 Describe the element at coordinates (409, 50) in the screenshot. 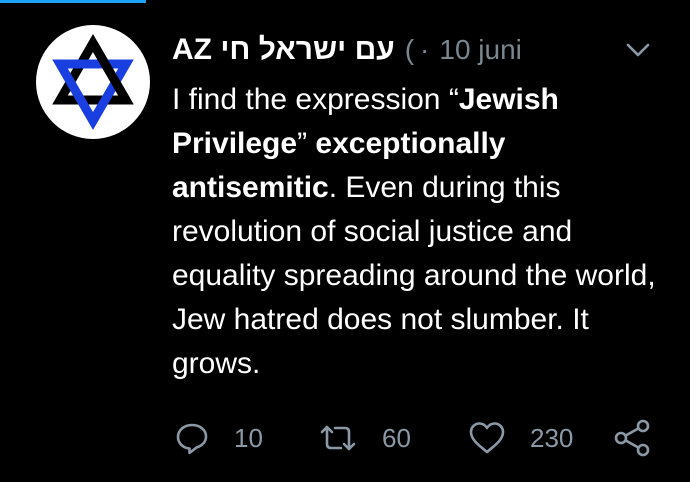

I see `author-handle: (` at that location.